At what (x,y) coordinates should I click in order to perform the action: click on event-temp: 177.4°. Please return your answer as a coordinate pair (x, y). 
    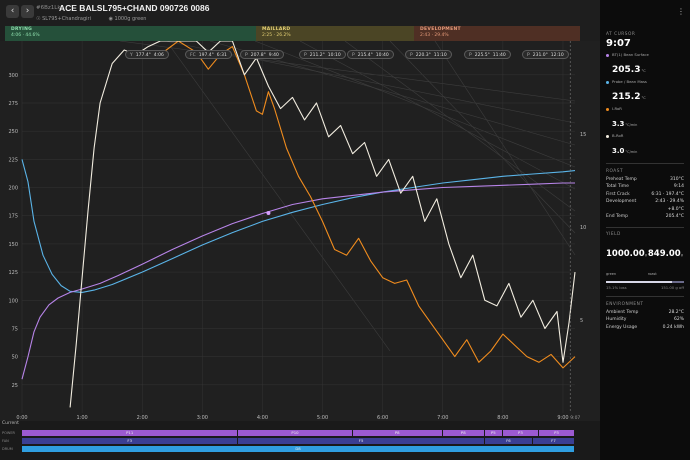
    Looking at the image, I should click on (143, 55).